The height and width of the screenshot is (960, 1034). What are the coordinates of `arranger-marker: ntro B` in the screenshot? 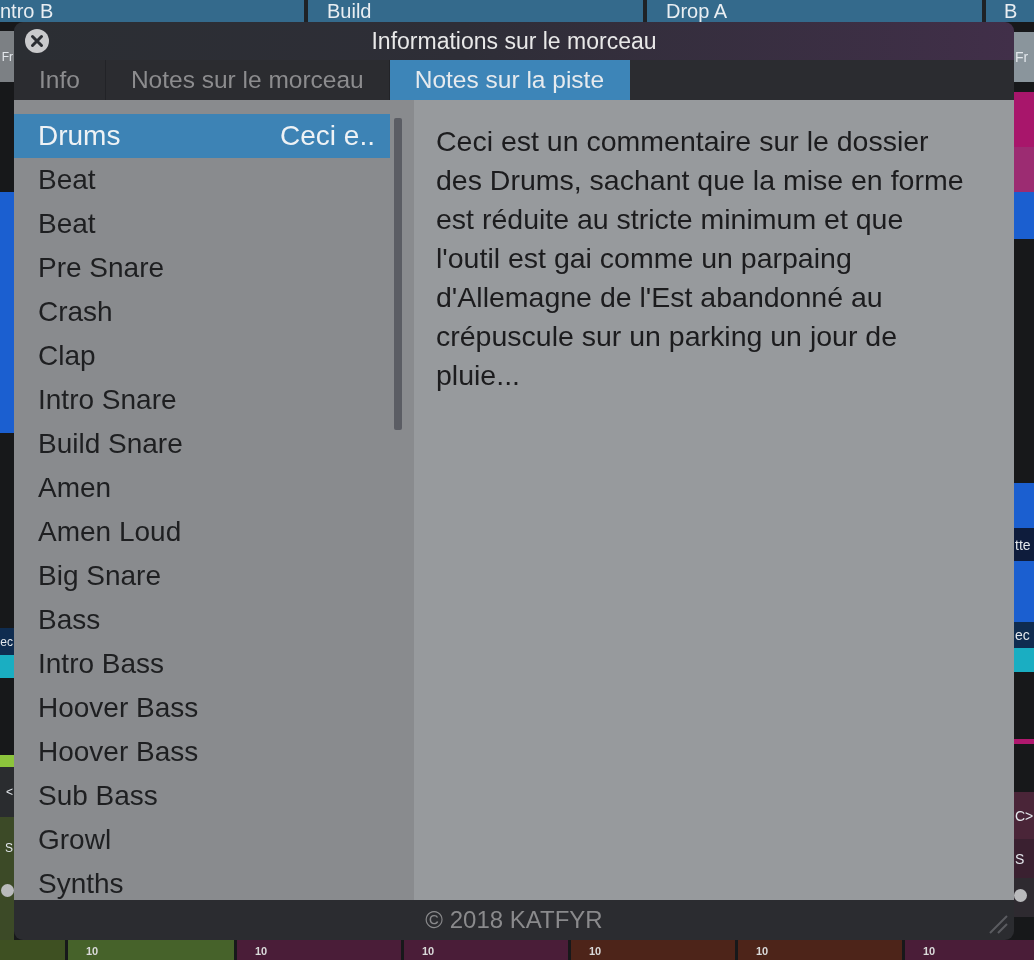 It's located at (152, 11).